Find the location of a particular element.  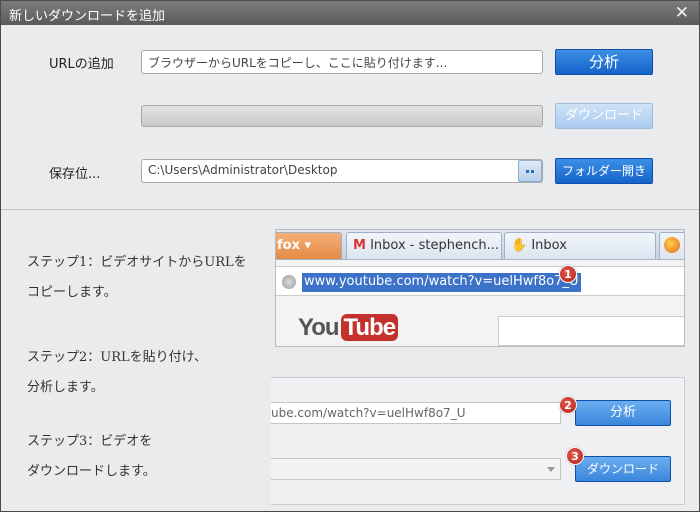

title-bar: 新しいダウンロードを追加 ✕ is located at coordinates (350, 13).